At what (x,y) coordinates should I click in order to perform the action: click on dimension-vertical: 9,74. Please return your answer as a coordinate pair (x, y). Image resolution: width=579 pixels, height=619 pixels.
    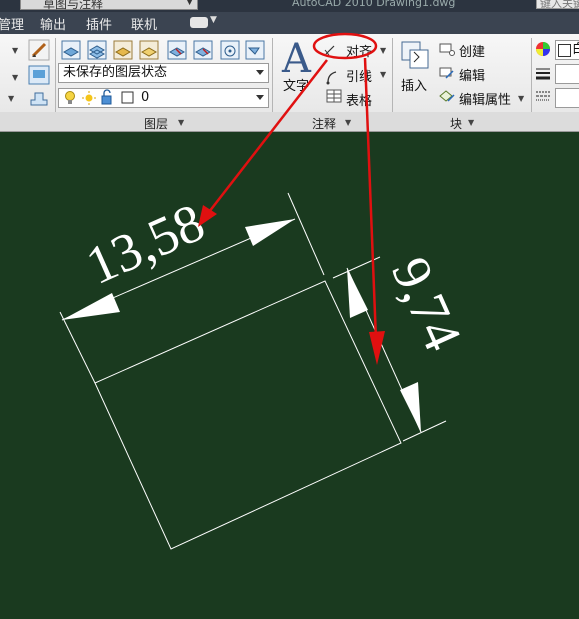
    Looking at the image, I should click on (402, 345).